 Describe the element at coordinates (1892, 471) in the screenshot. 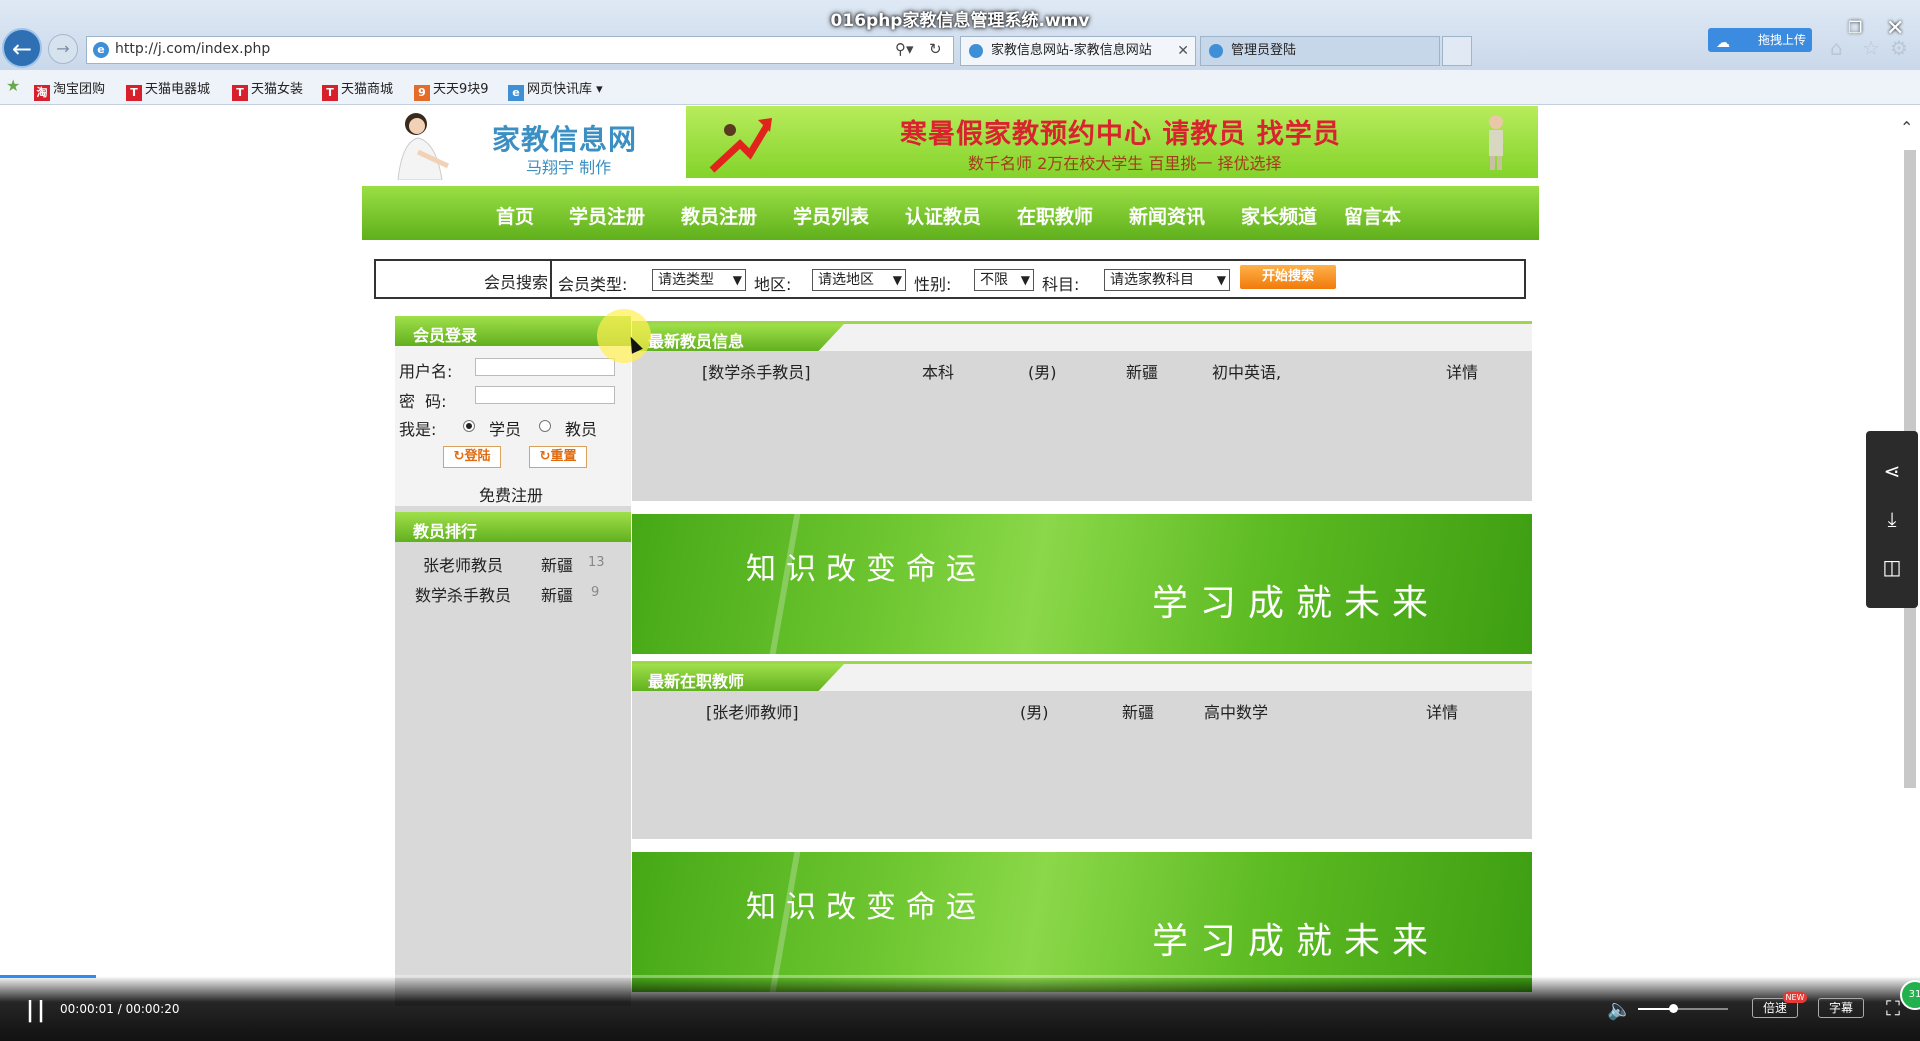

I see `share-icon: ⋖` at that location.